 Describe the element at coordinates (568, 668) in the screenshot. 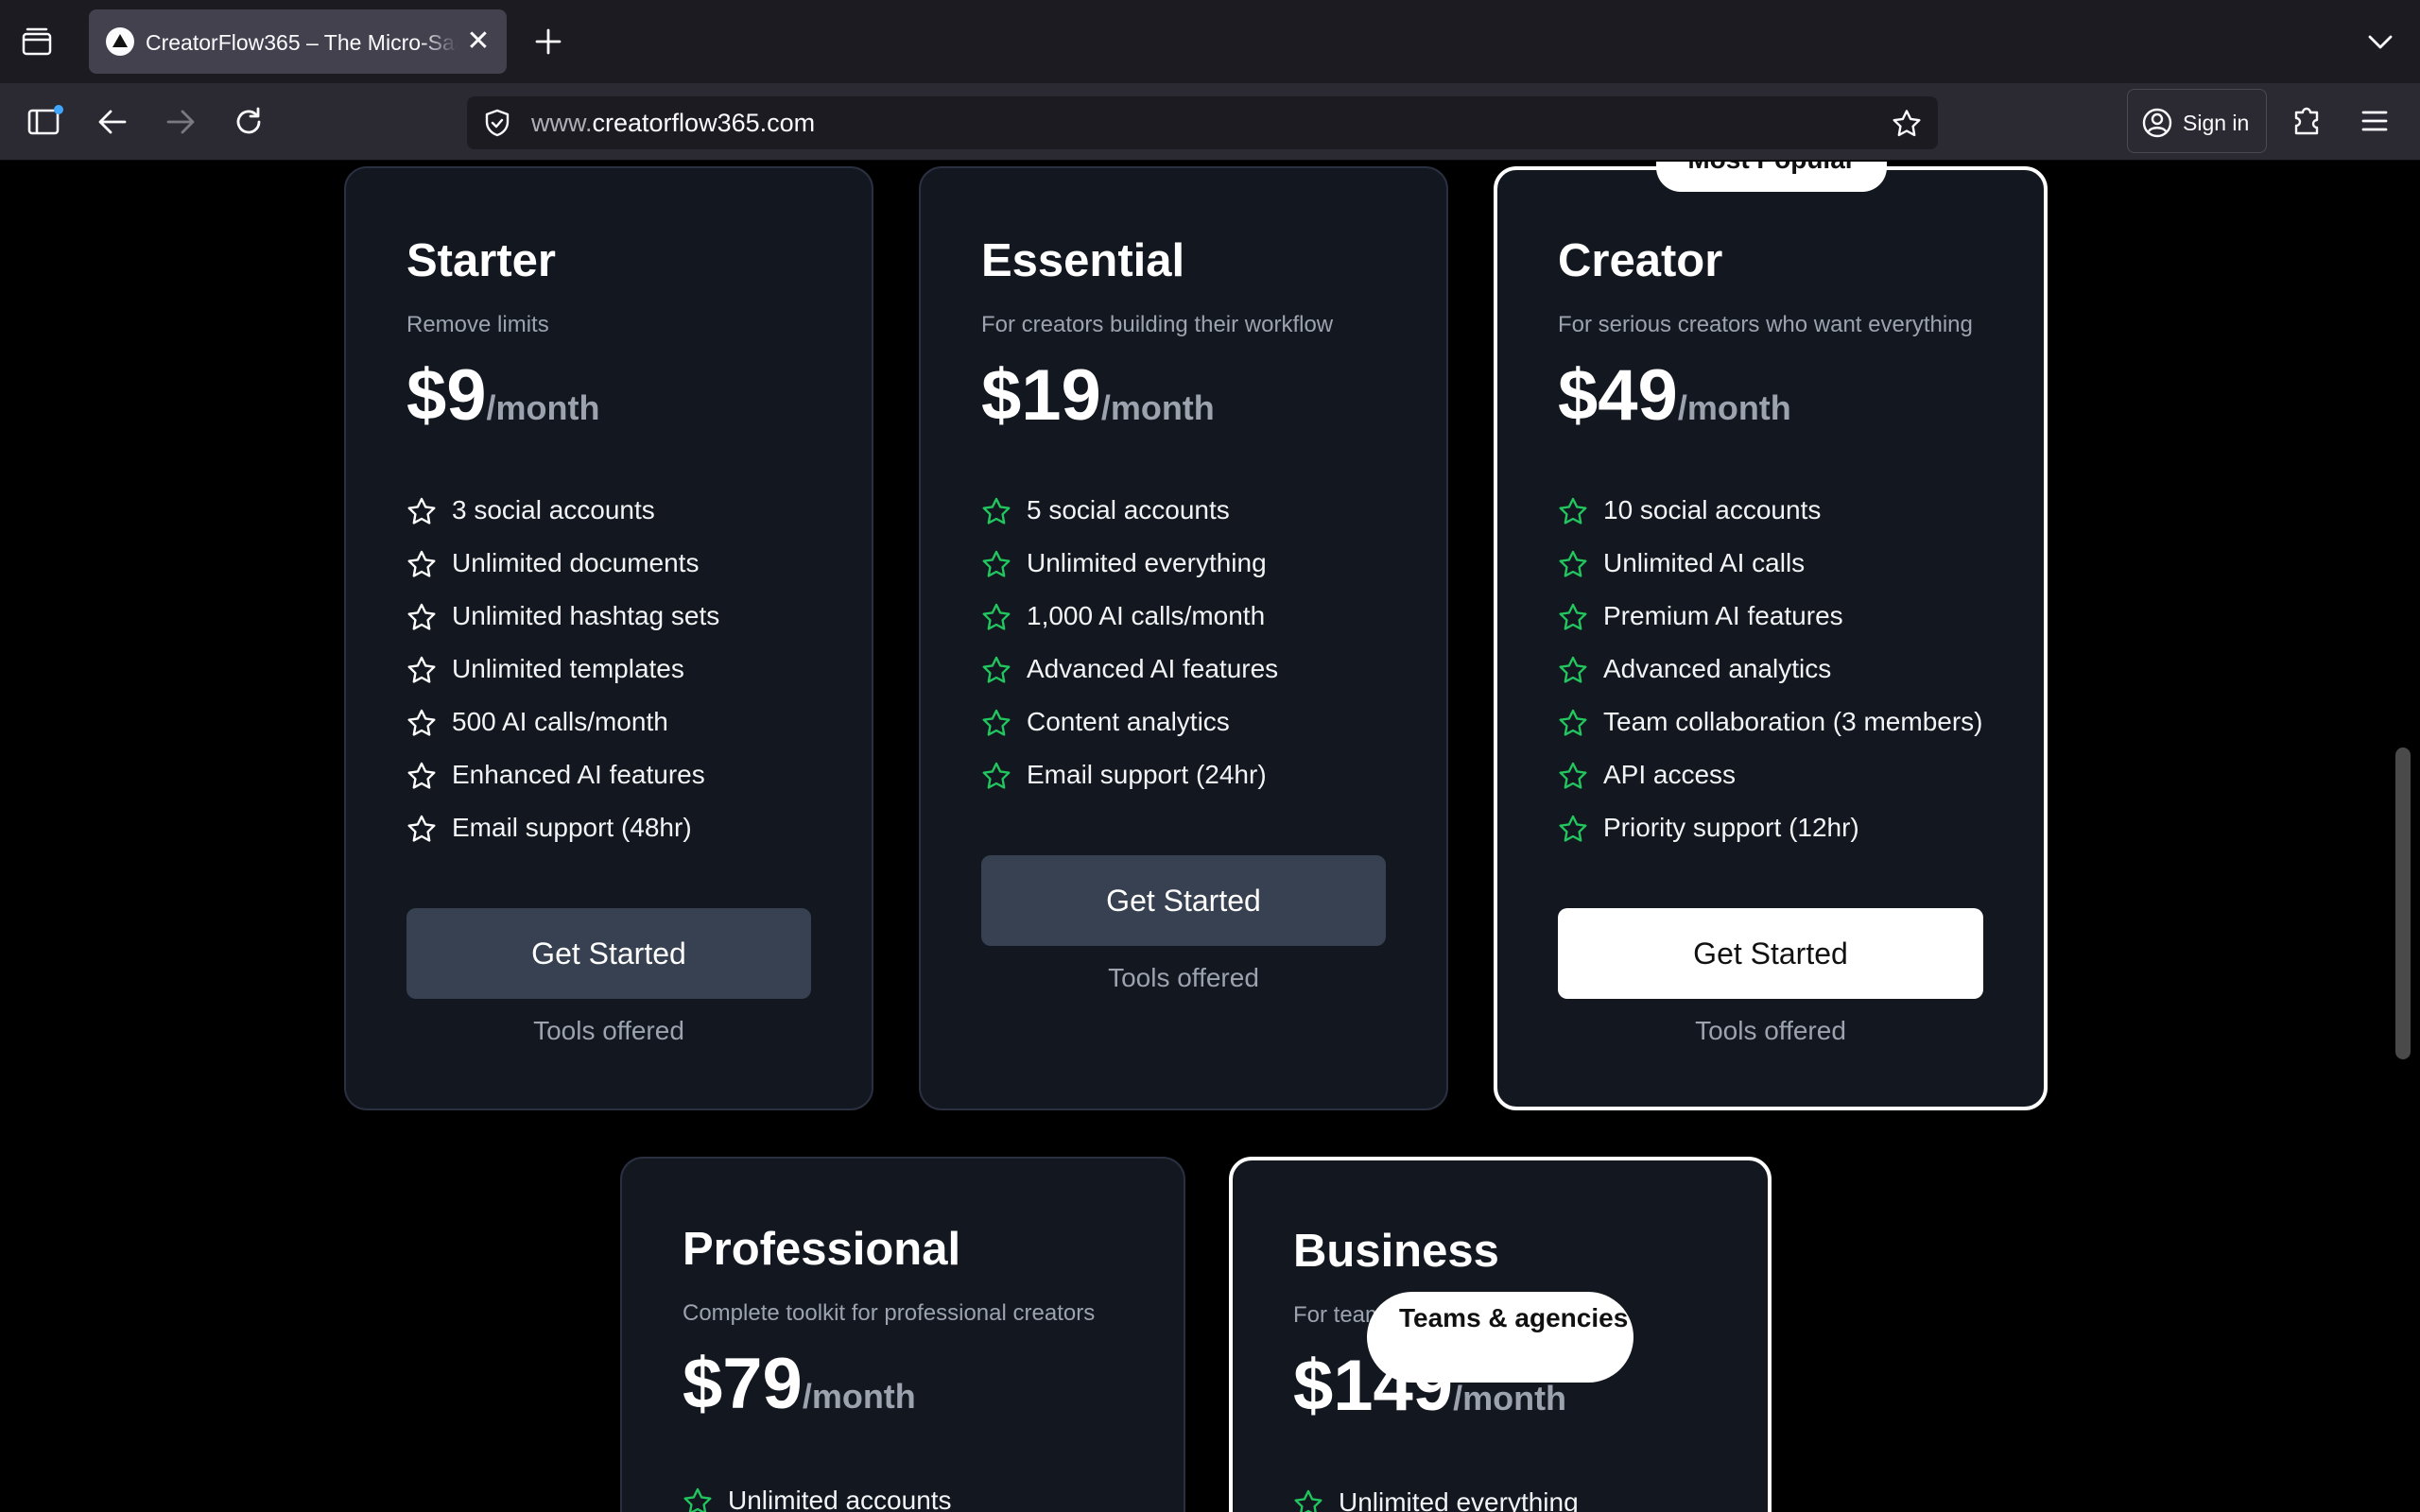

I see `feature-label: Unlimited templates` at that location.